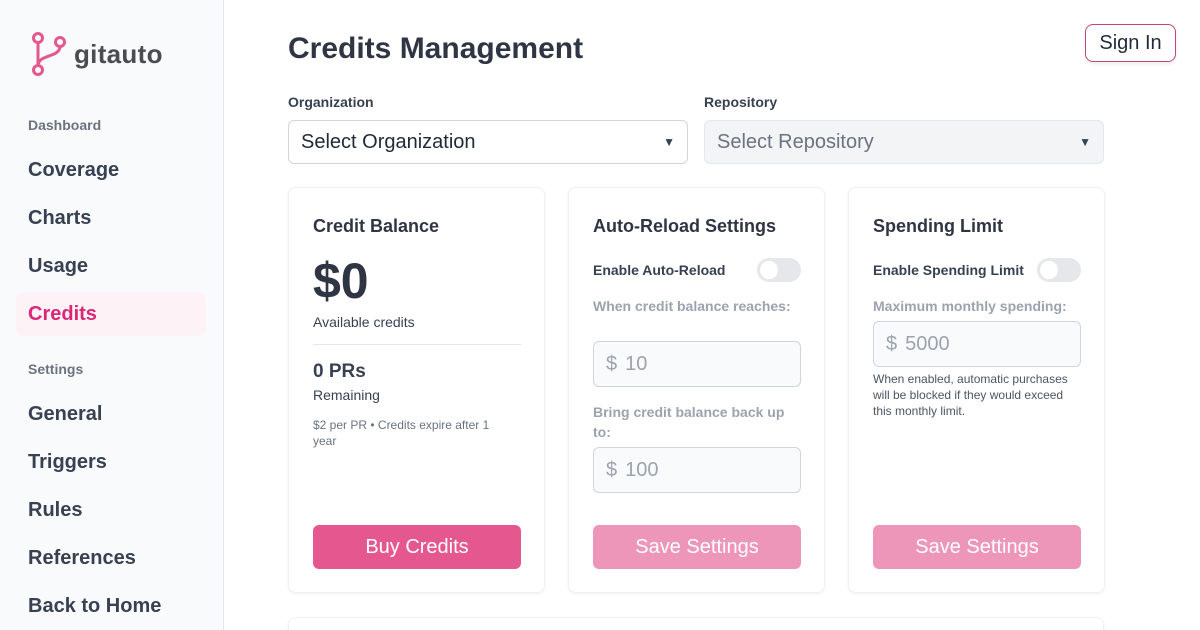 Image resolution: width=1200 pixels, height=630 pixels. What do you see at coordinates (938, 226) in the screenshot?
I see `card-title: Spending Limit` at bounding box center [938, 226].